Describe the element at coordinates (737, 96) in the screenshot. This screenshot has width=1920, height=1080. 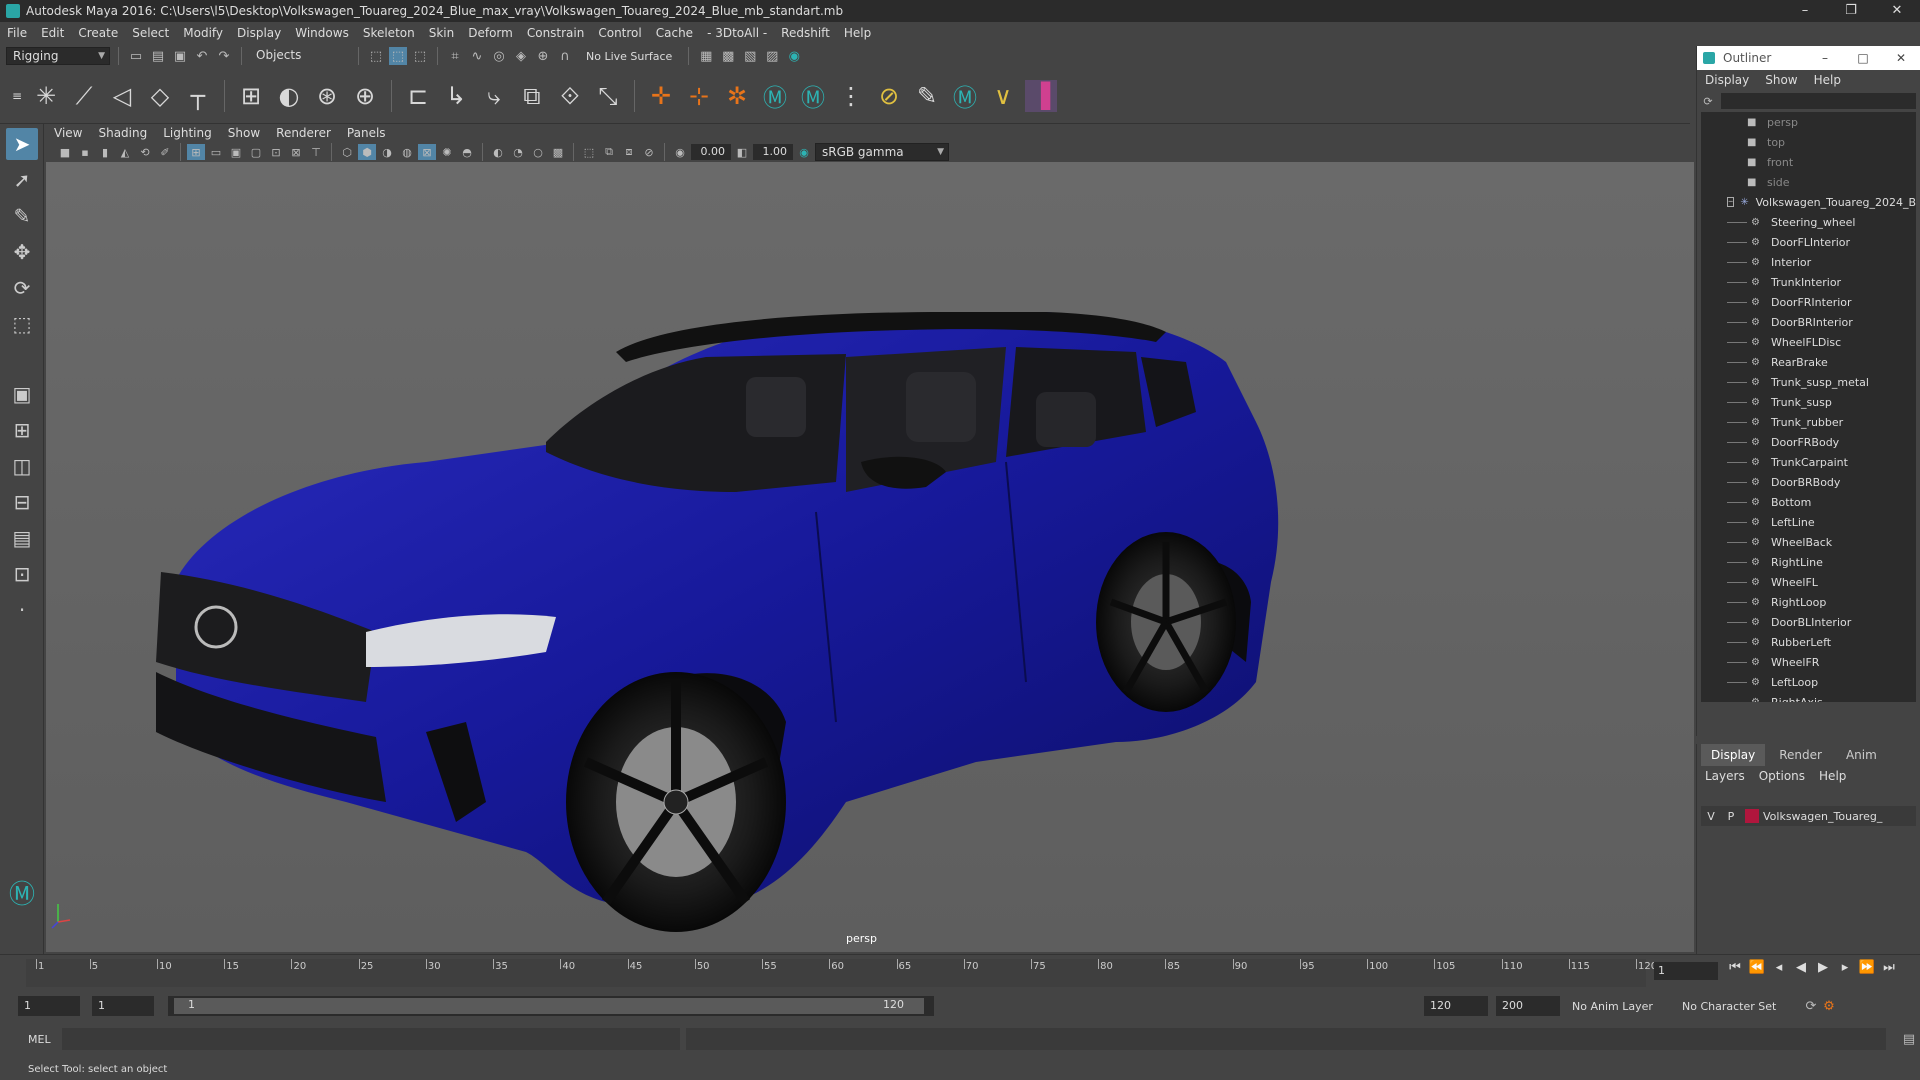
I see `orient-constraint-icon: ✲` at that location.